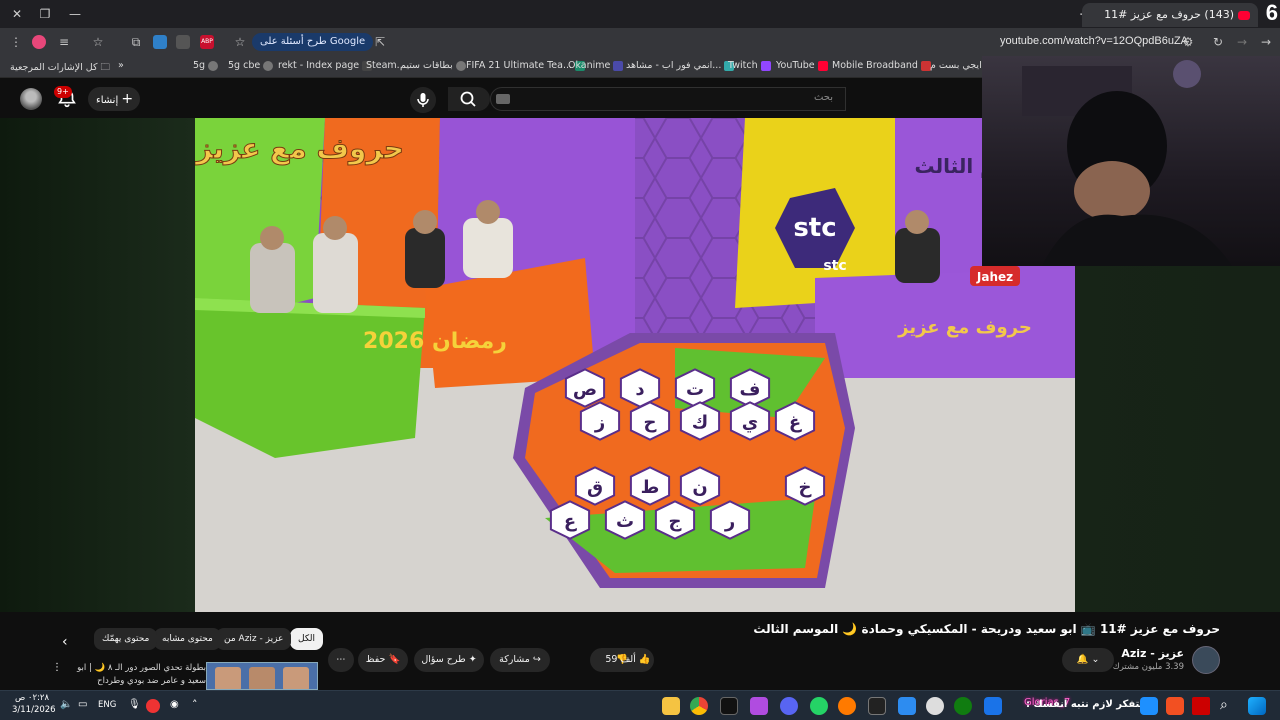  What do you see at coordinates (66, 704) in the screenshot?
I see `speaker-icon: 🔈` at bounding box center [66, 704].